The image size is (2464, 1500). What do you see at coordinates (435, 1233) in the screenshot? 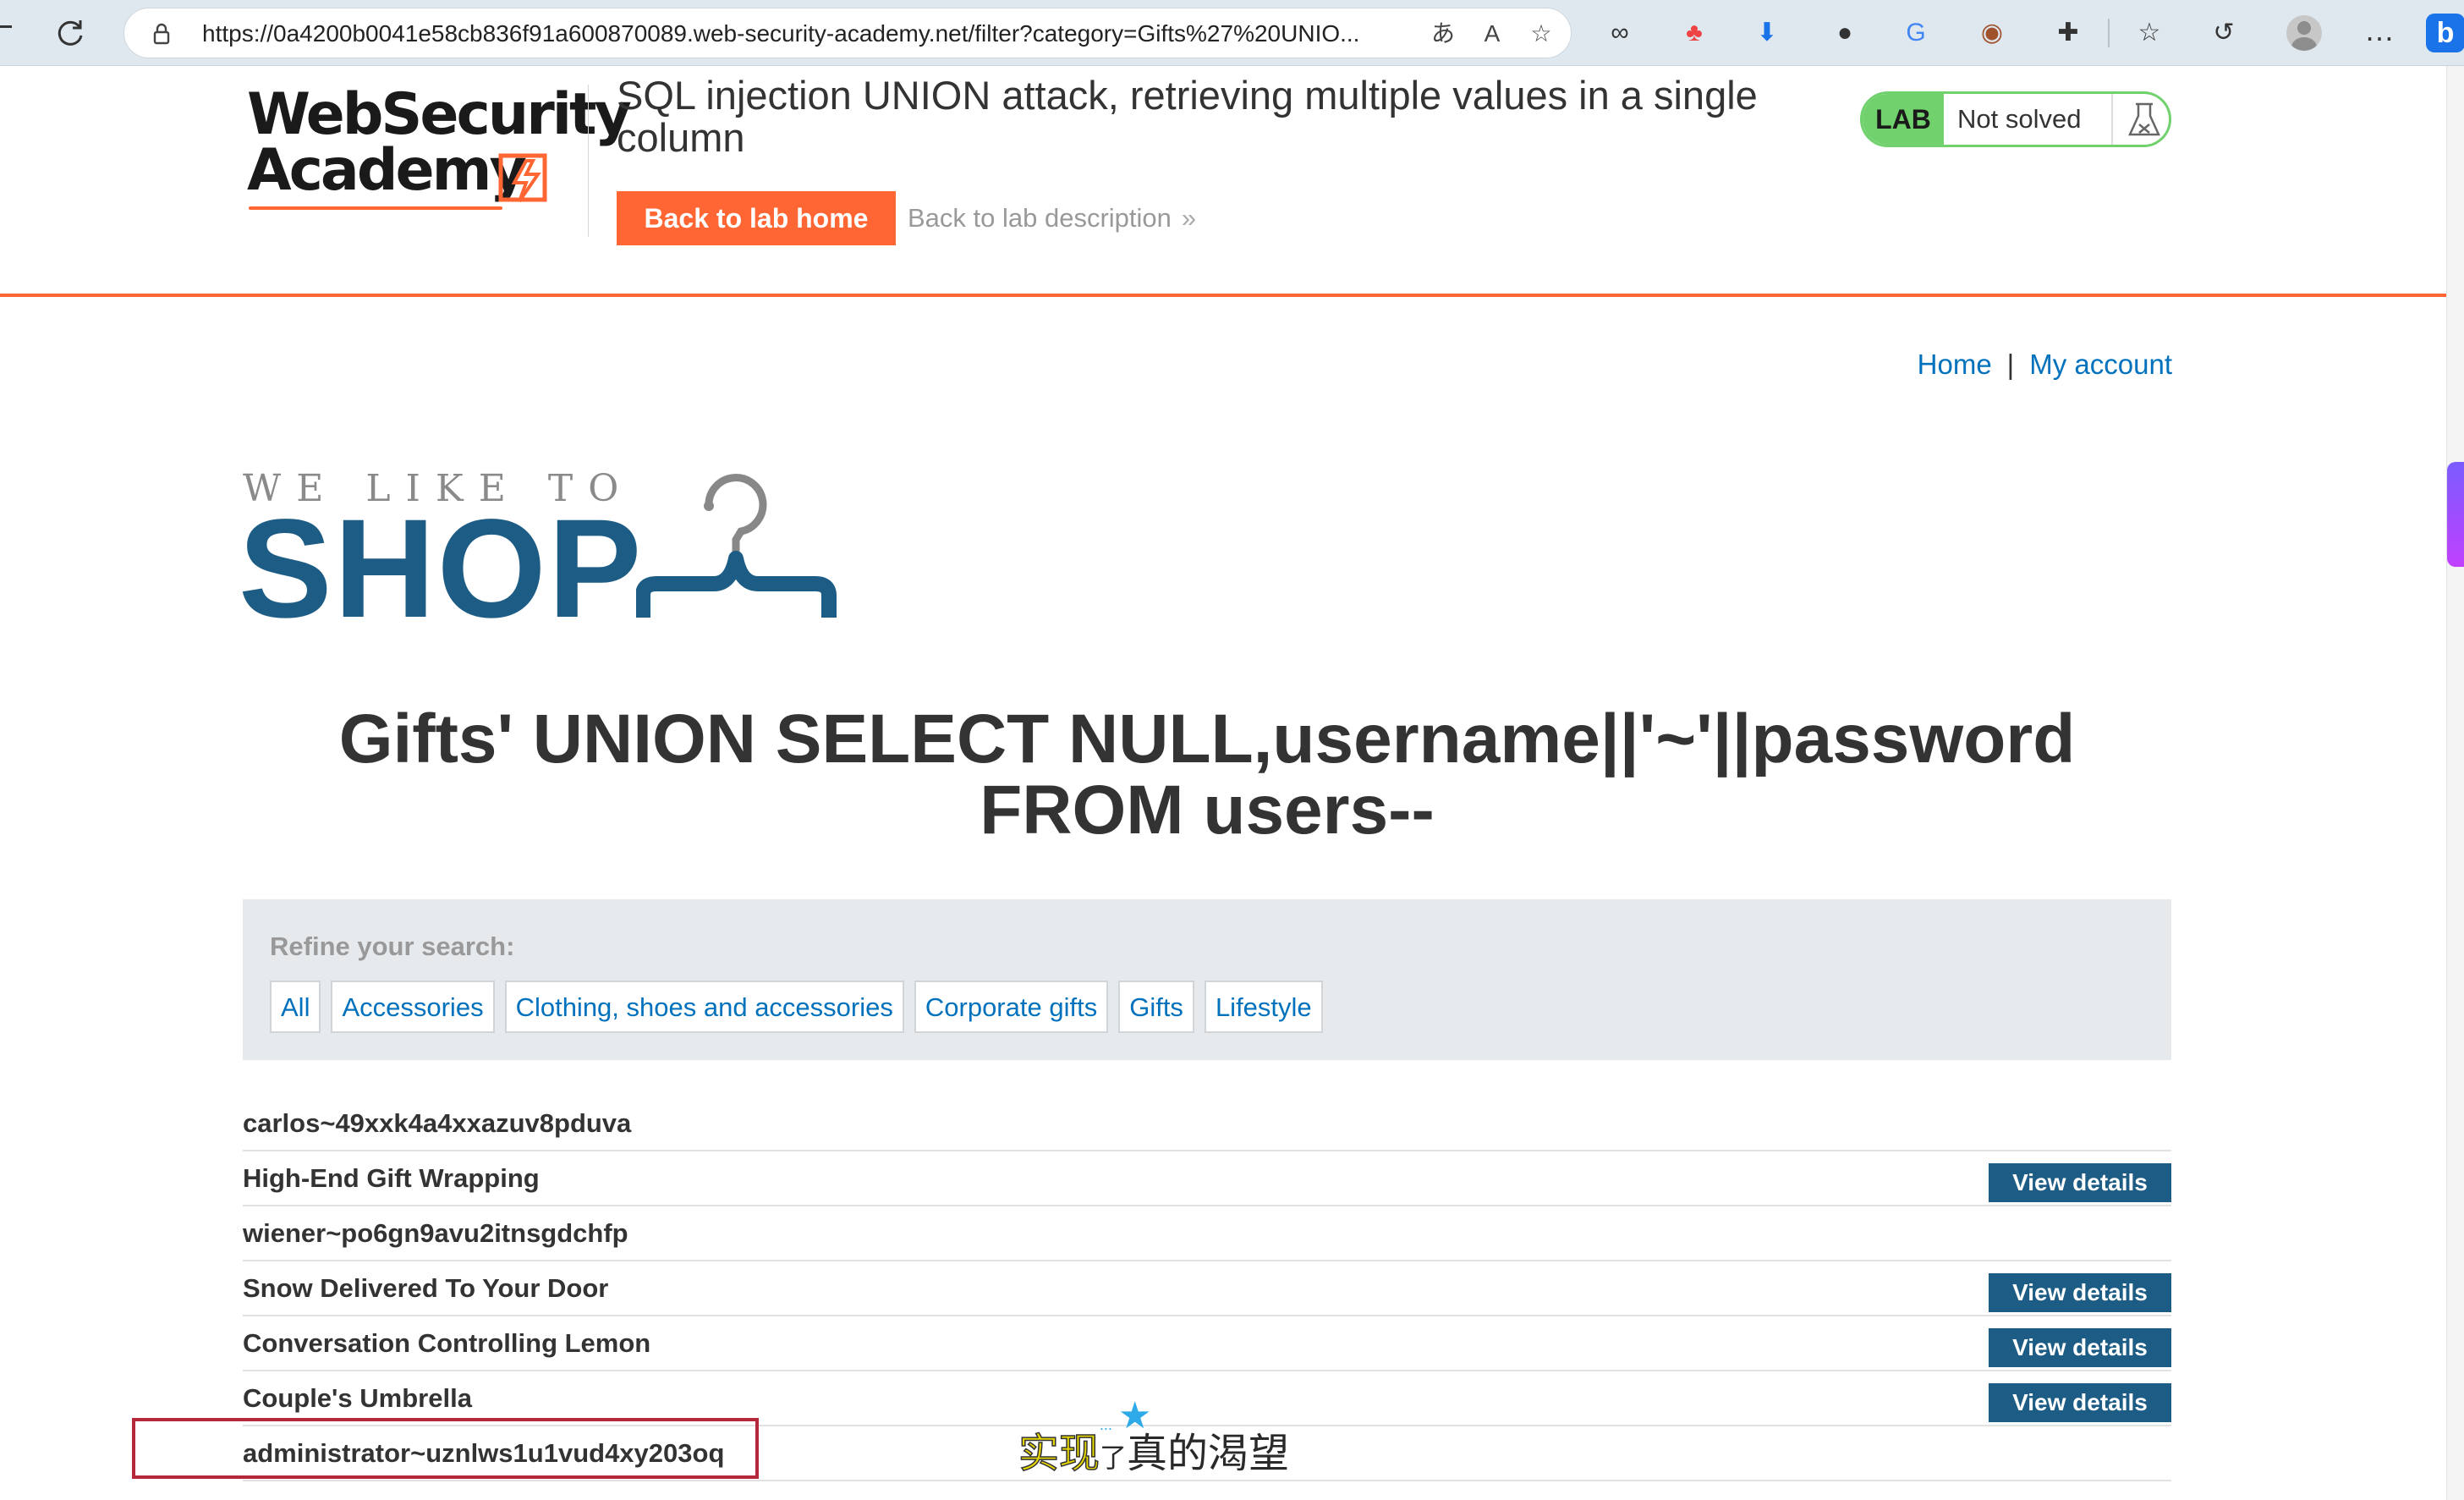
I see `row-name: wiener~po6gn9avu2itnsgdchfp` at bounding box center [435, 1233].